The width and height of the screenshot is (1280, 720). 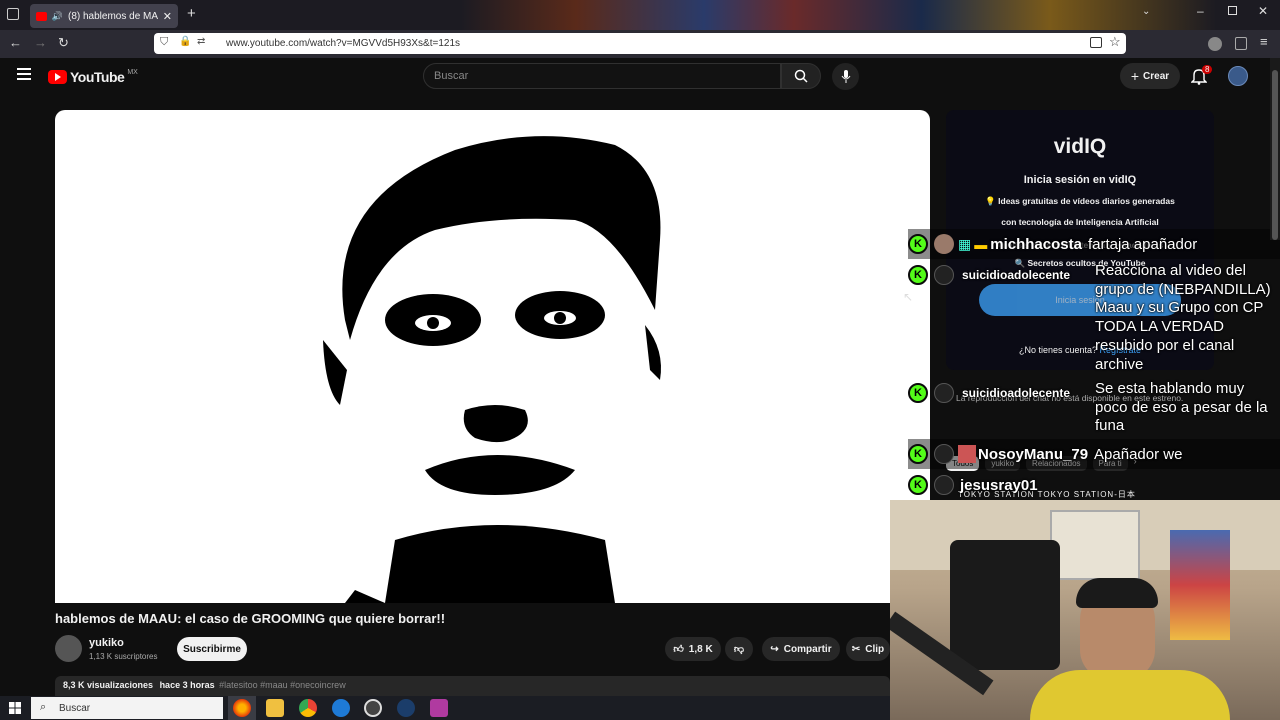 What do you see at coordinates (1135, 76) in the screenshot?
I see `plus-icon: +` at bounding box center [1135, 76].